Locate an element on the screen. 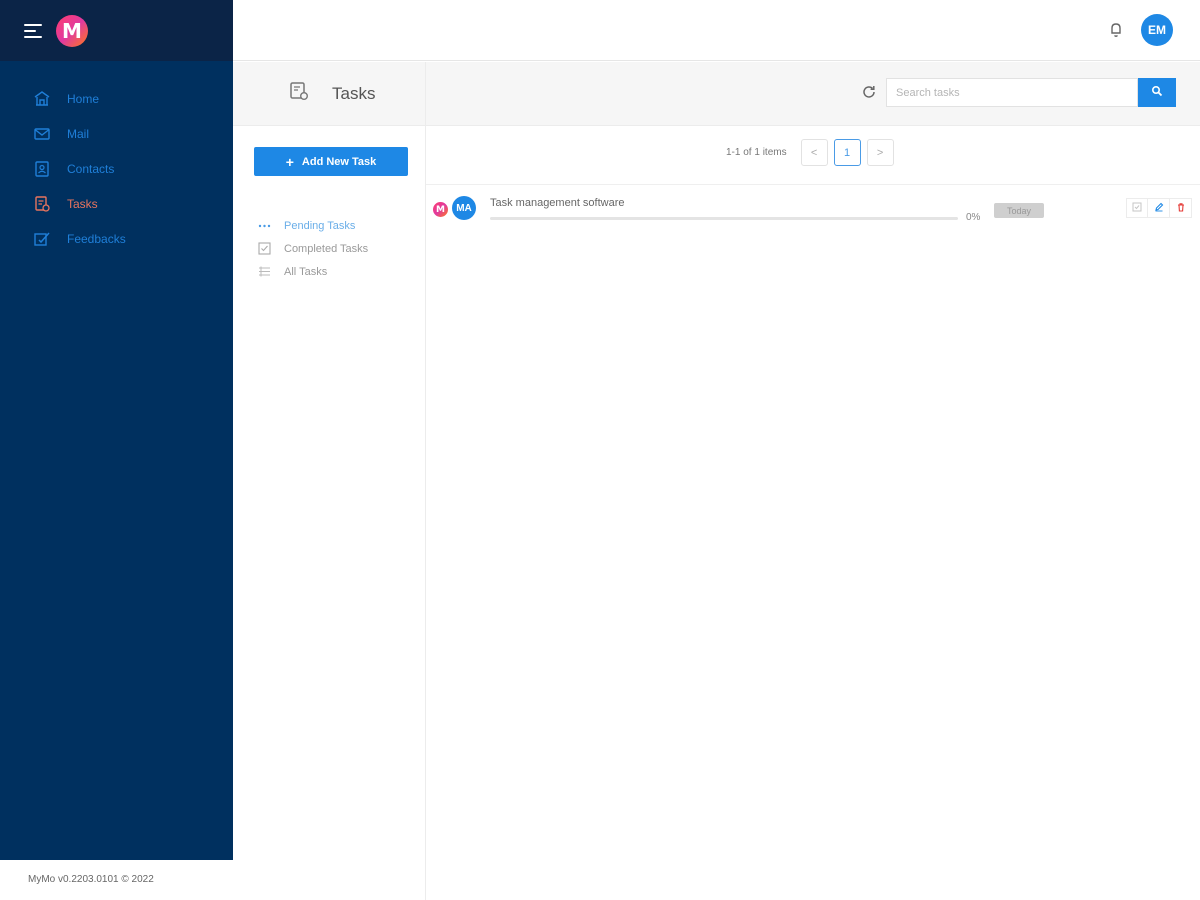 The image size is (1200, 900). tasks-header-icon is located at coordinates (299, 93).